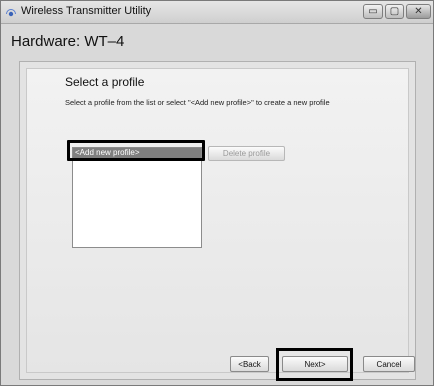 The image size is (434, 386). I want to click on close-button: ✕, so click(418, 11).